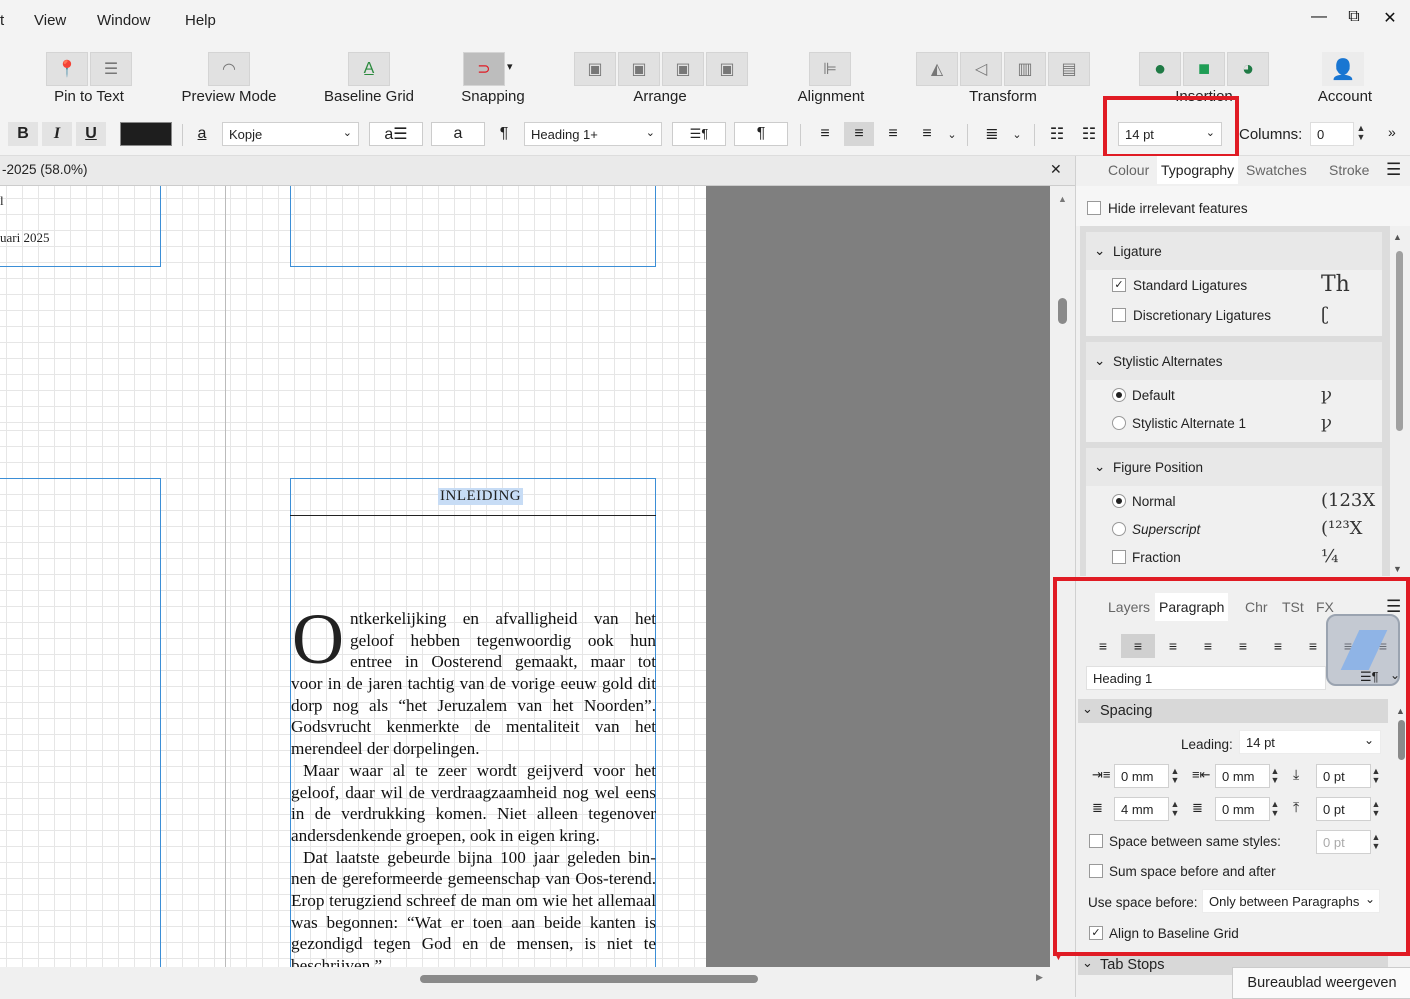  I want to click on space-same-styles-spinner: ▲ ▼, so click(1376, 842).